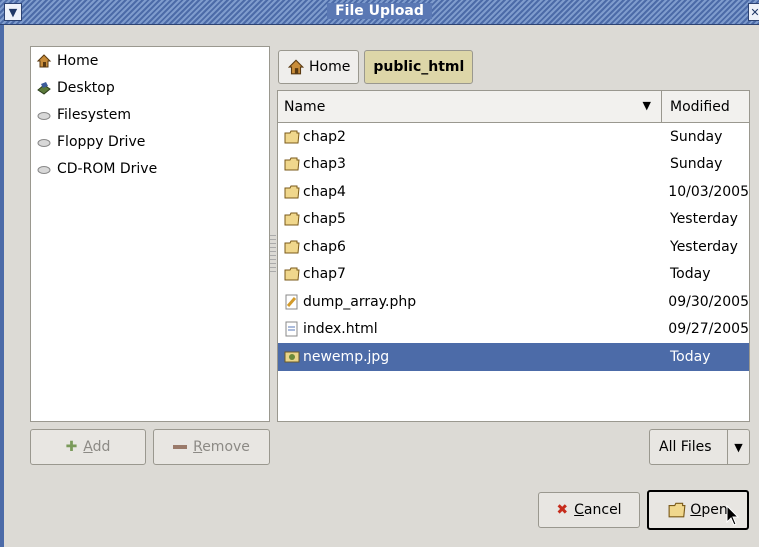 This screenshot has height=547, width=759. I want to click on cancel-button: ✖ Cancel, so click(589, 510).